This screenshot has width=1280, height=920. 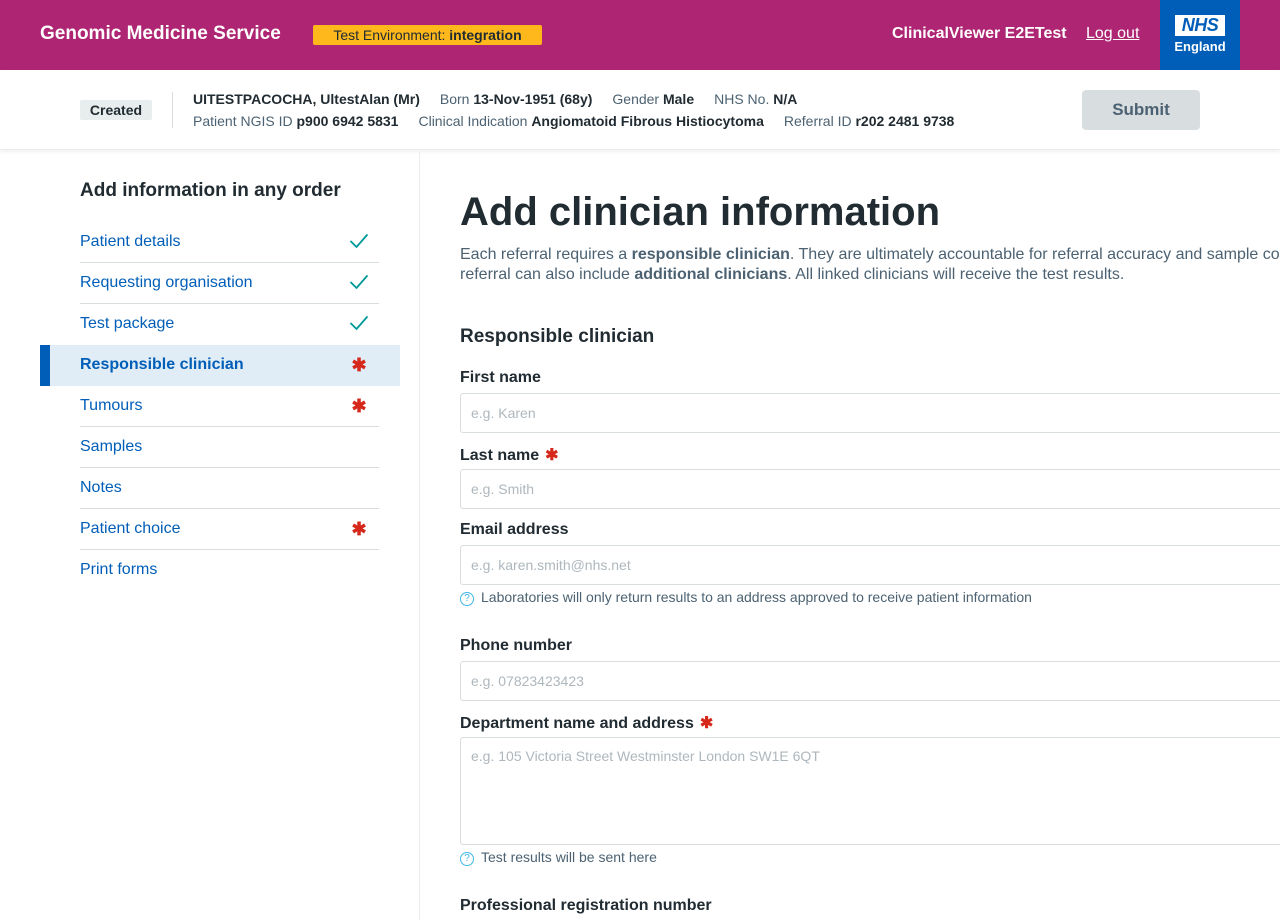 I want to click on sidebar-item-label: Requesting organisation, so click(x=166, y=282).